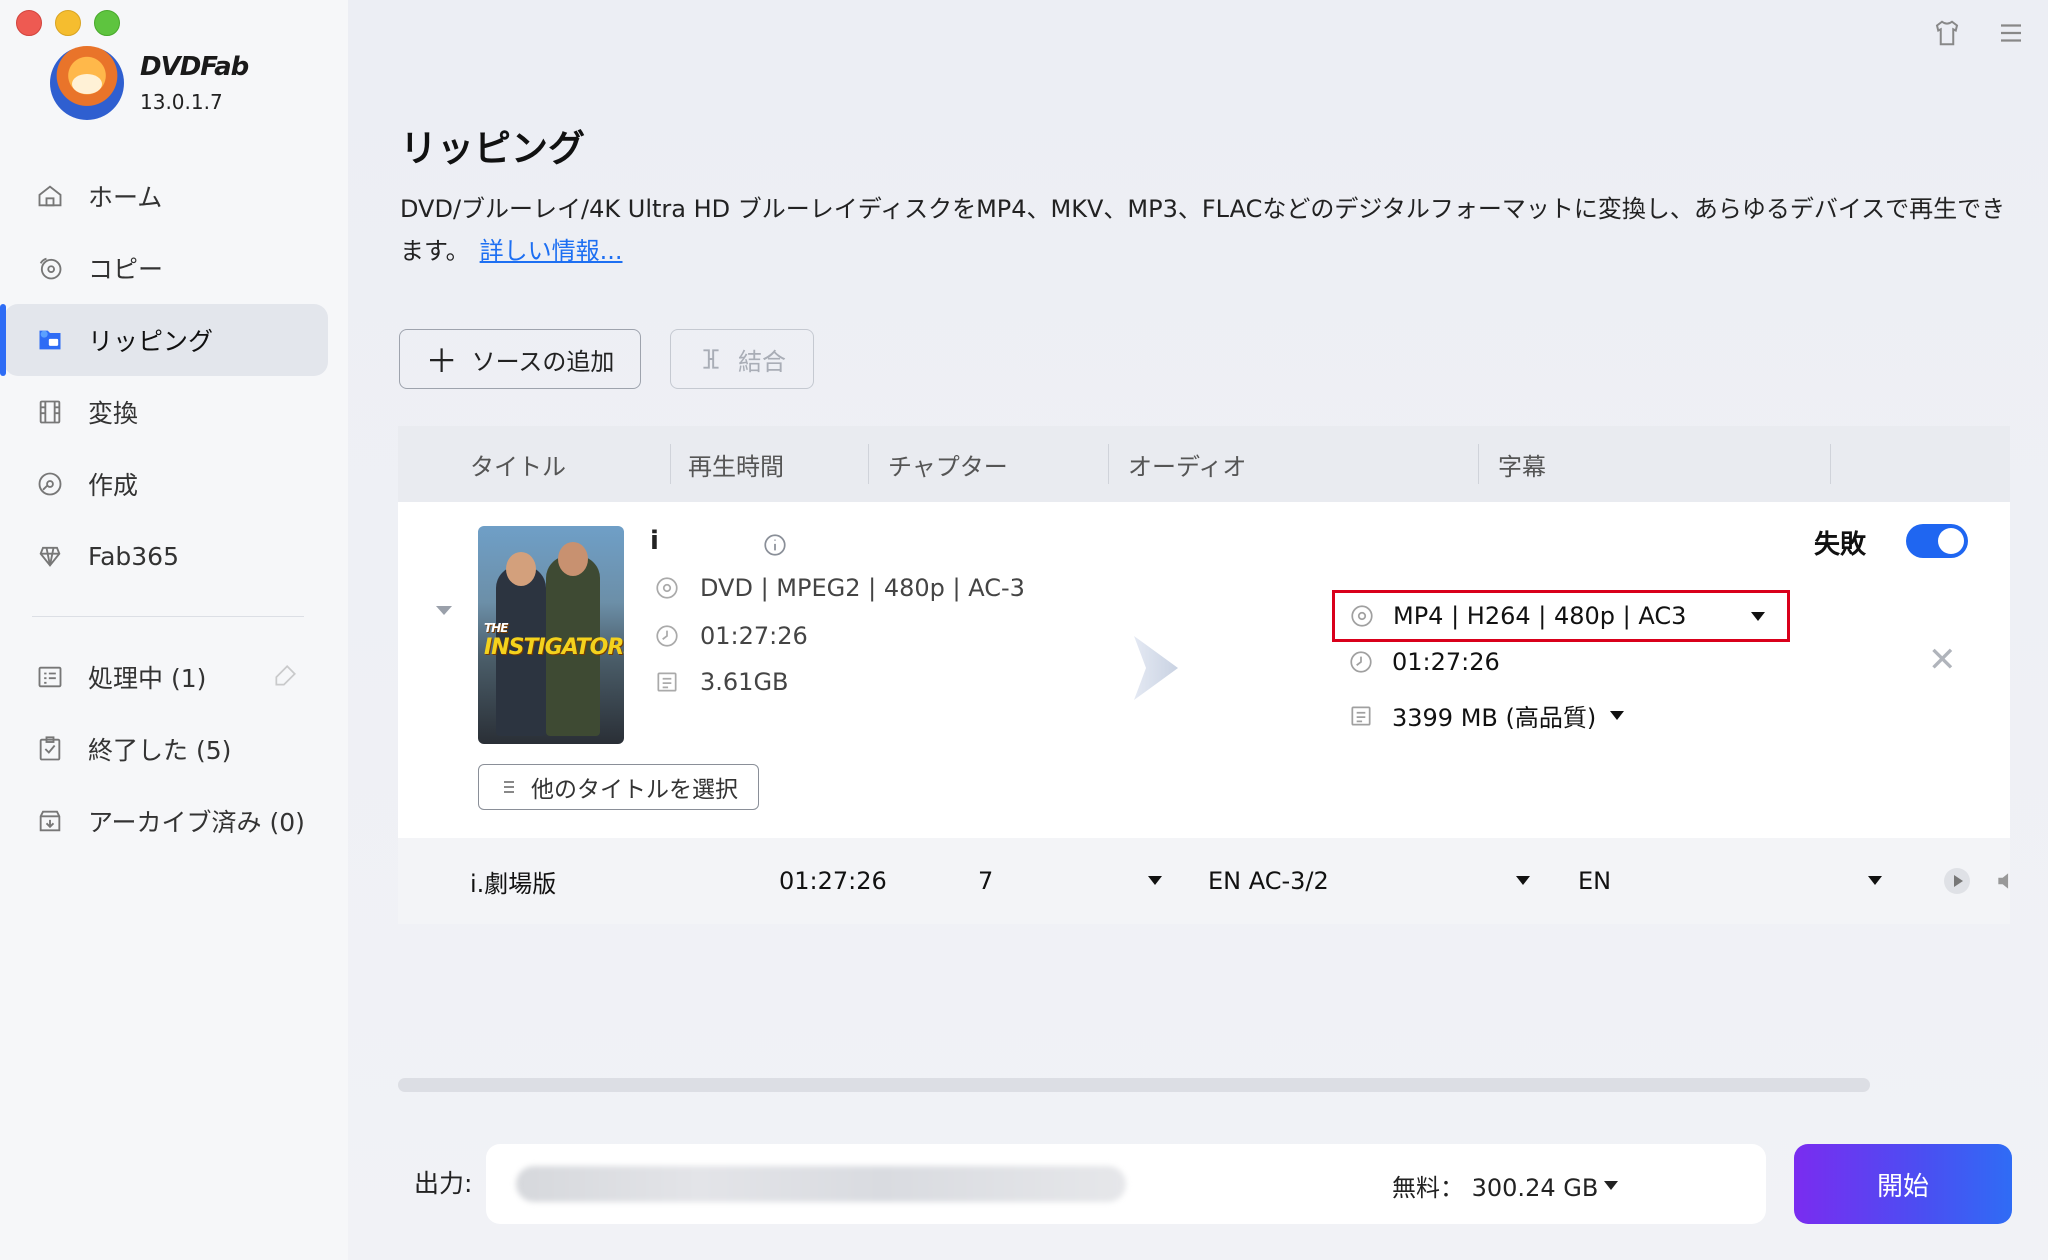  I want to click on output-path-field: 無料： 300.24 GB, so click(1176, 1184).